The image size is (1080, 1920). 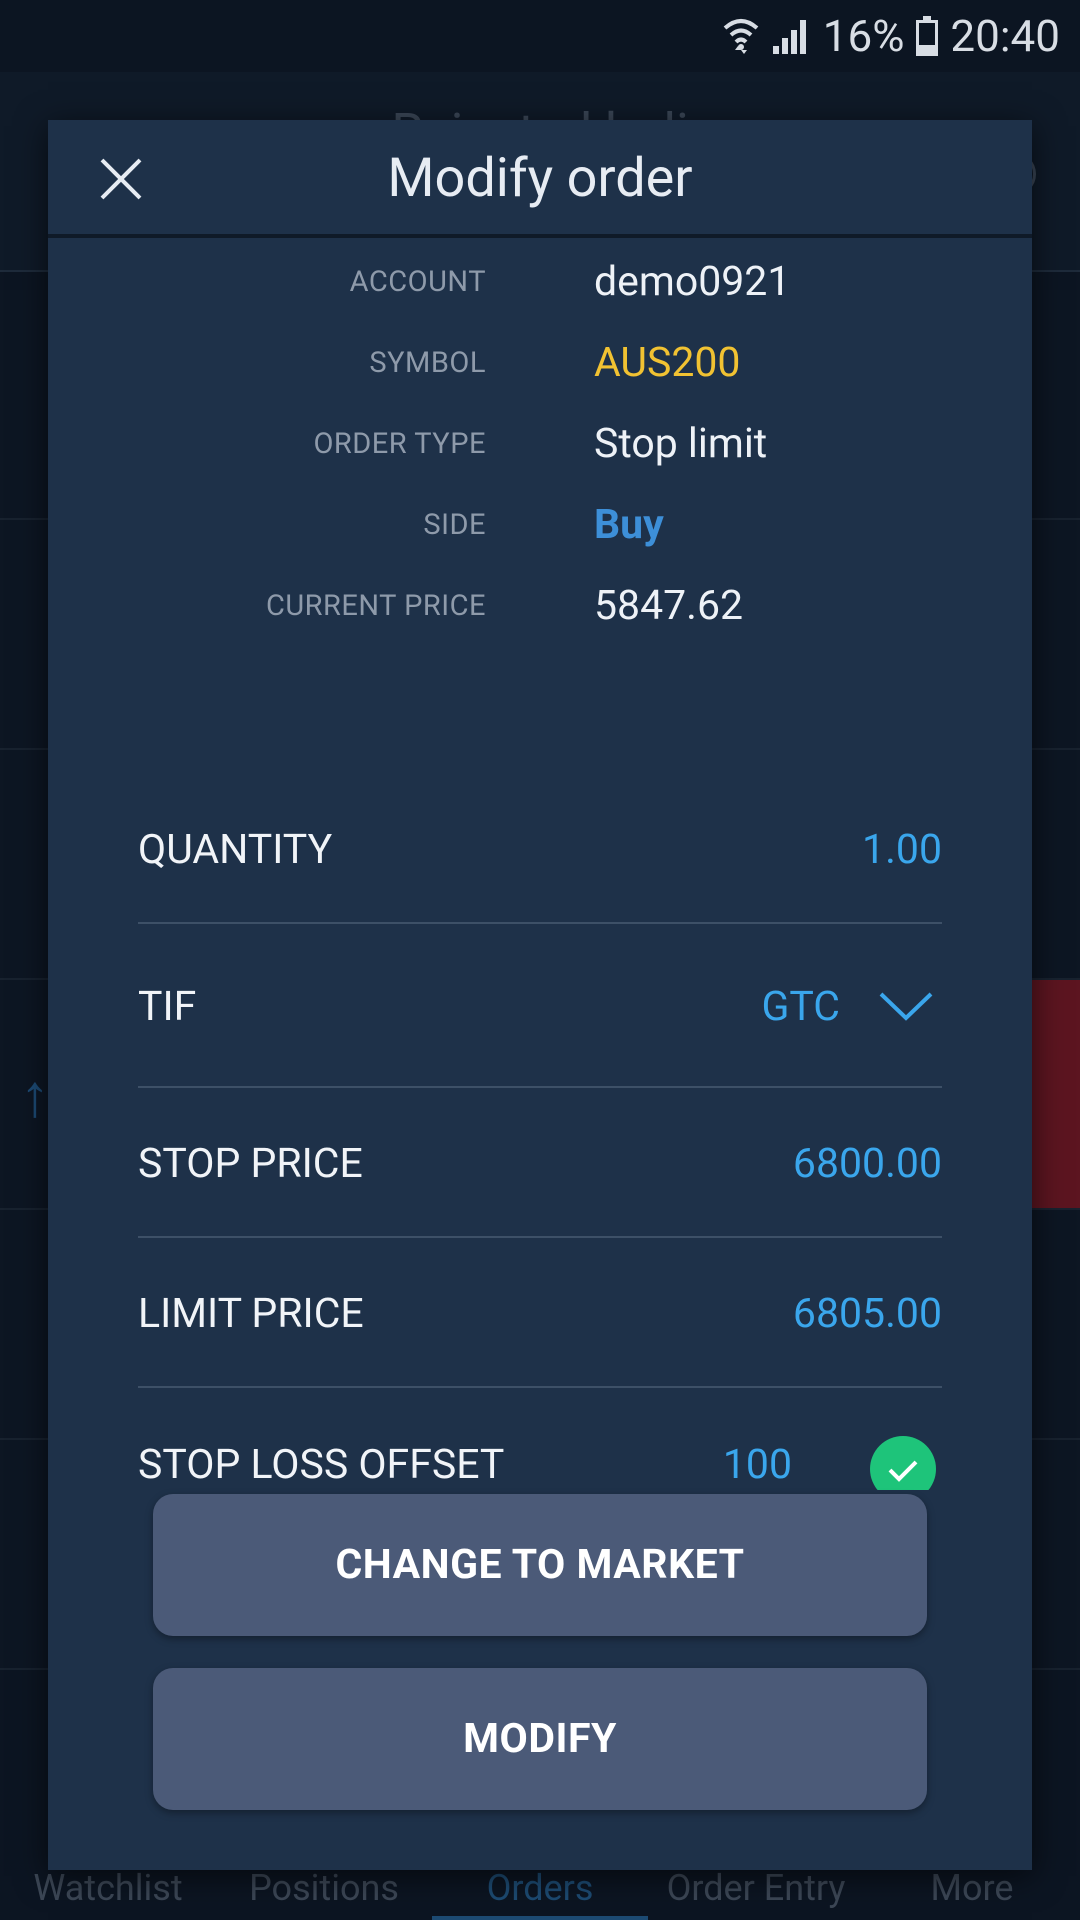 I want to click on battery-percent: 16%, so click(x=863, y=36).